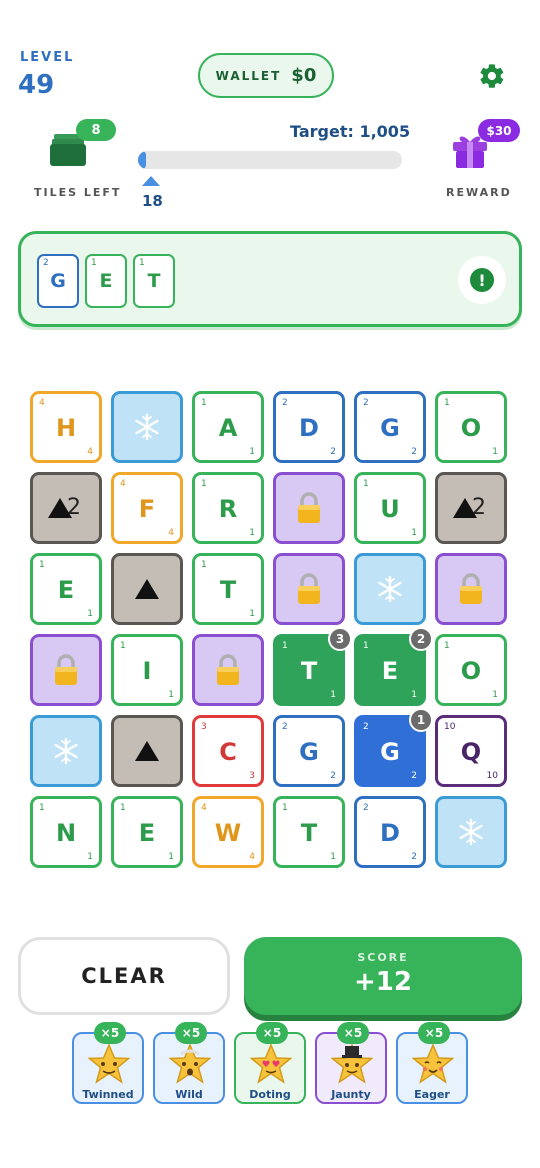 This screenshot has width=540, height=1168. Describe the element at coordinates (46, 263) in the screenshot. I see `word-tile-score: 2` at that location.